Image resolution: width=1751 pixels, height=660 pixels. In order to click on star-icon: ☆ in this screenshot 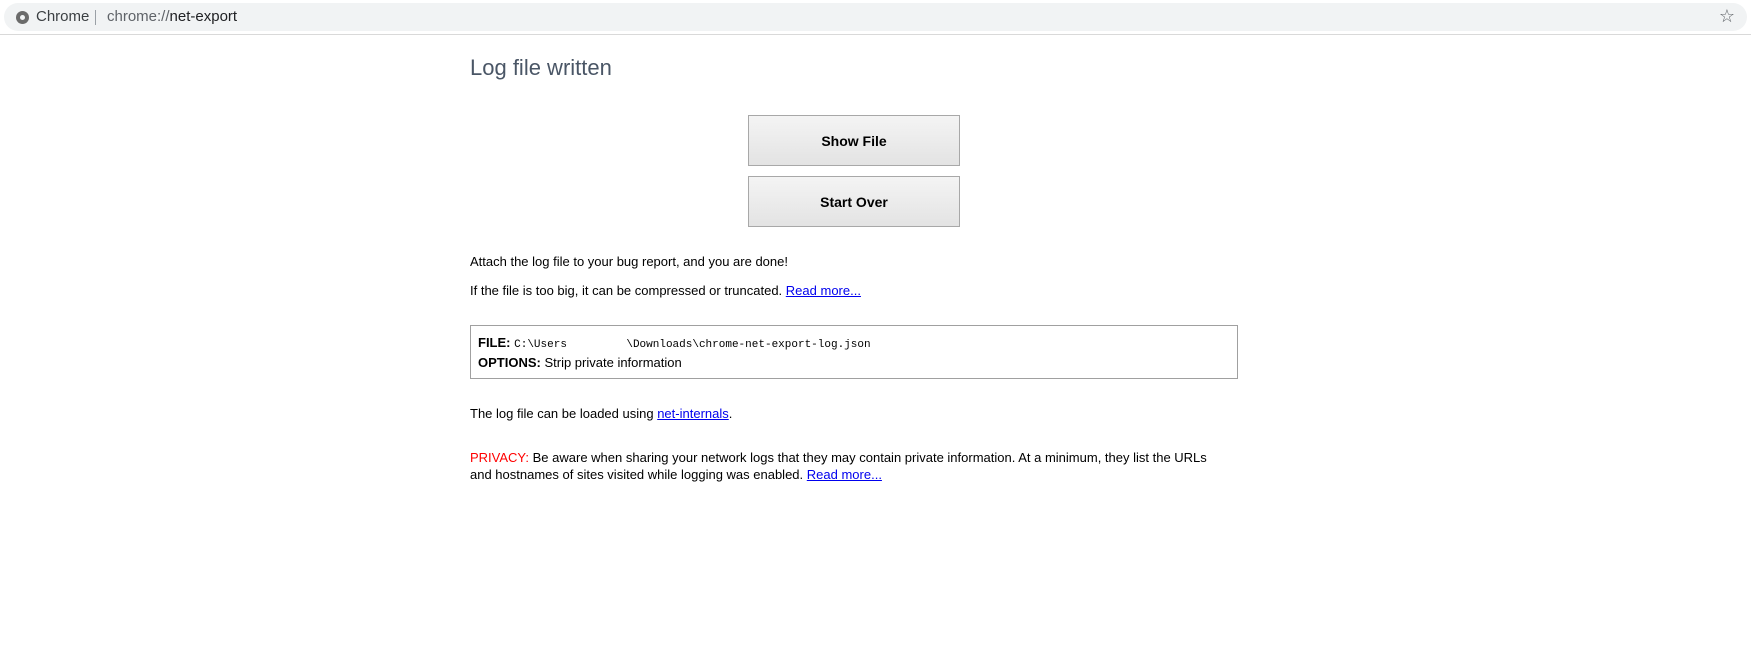, I will do `click(1727, 16)`.